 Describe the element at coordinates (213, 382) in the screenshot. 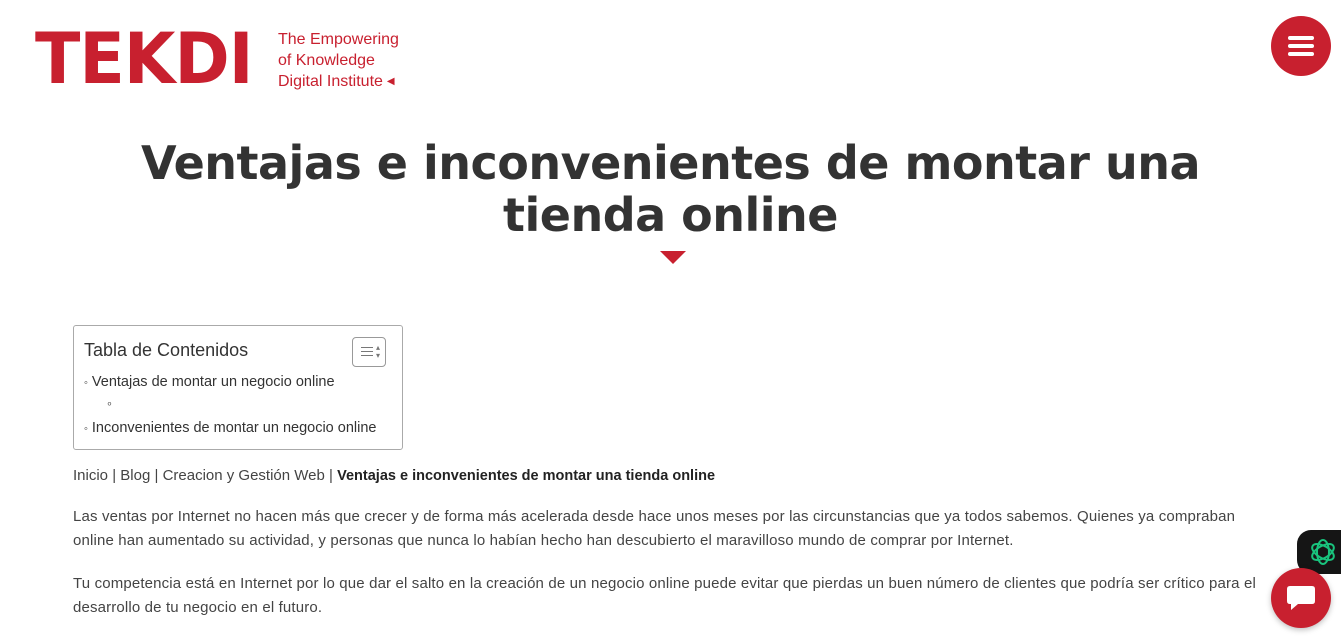

I see `toc-item-label: Ventajas de montar un negocio online` at that location.